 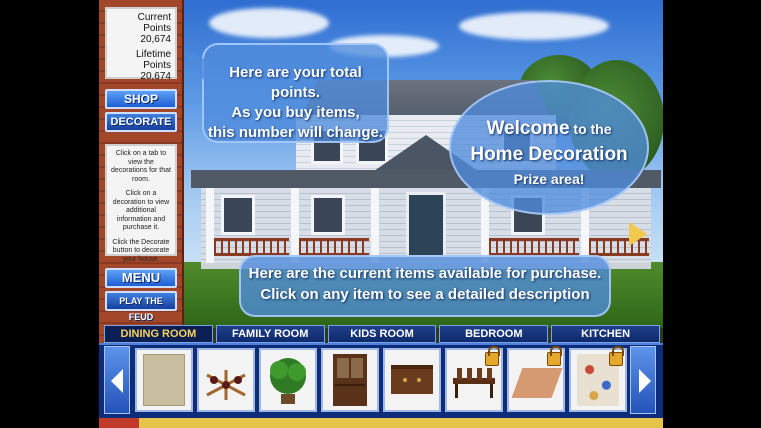 I want to click on arrow-left-icon, so click(x=117, y=381).